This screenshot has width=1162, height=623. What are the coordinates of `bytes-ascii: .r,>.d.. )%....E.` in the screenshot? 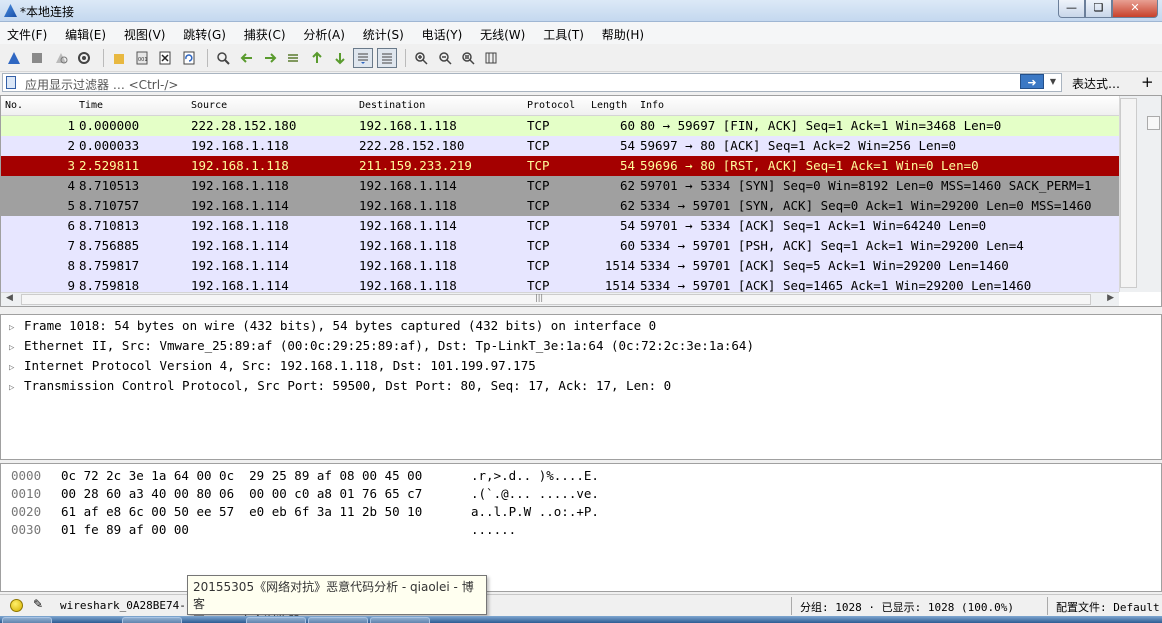 It's located at (535, 477).